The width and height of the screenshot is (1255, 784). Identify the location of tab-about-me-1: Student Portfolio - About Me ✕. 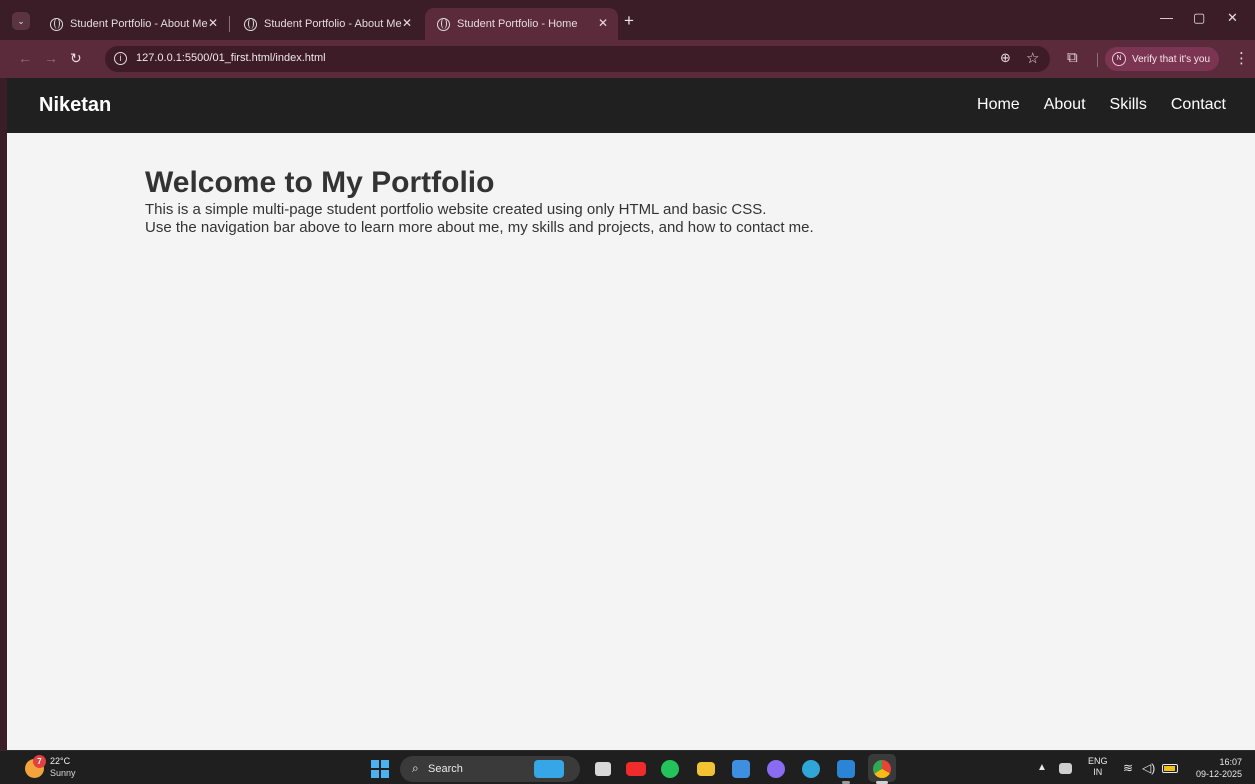
(133, 24).